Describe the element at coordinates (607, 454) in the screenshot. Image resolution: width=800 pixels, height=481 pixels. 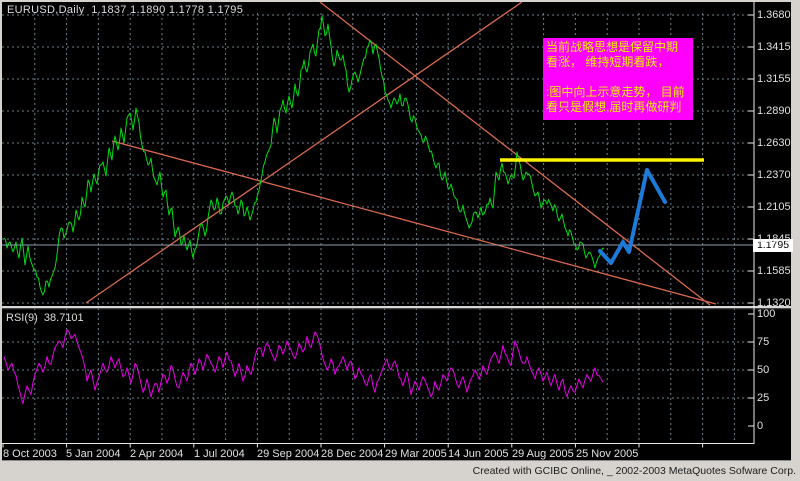
I see `time-axis-label: 25 Nov 2005` at that location.